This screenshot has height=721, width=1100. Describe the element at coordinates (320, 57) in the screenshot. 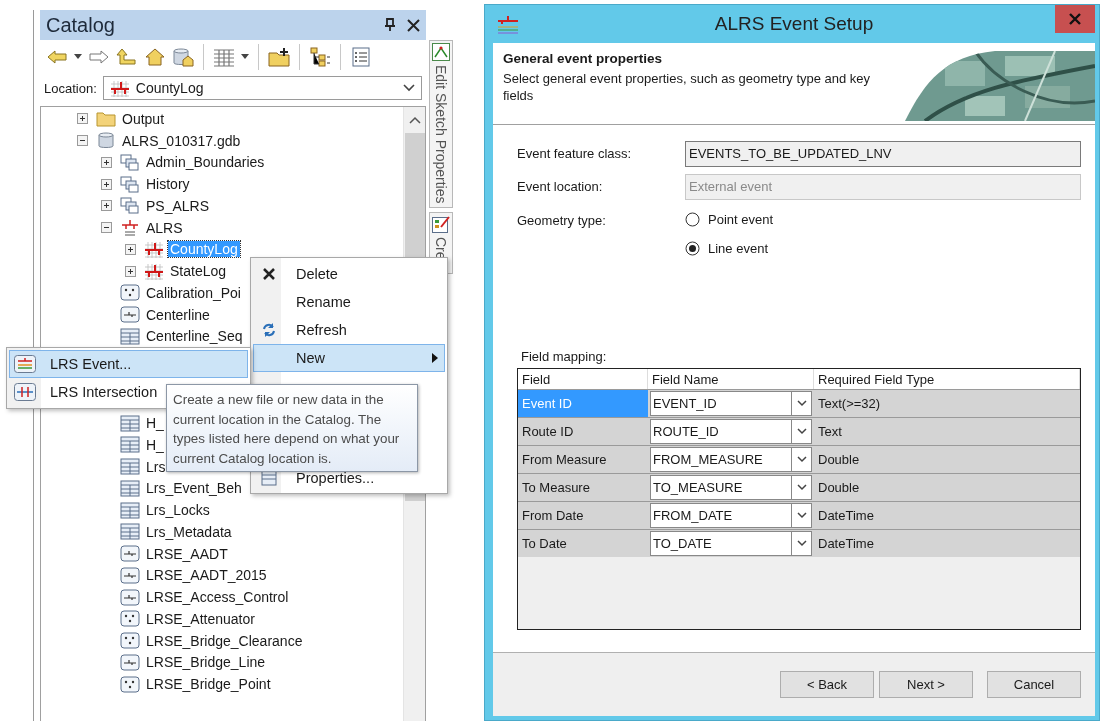

I see `tree-view-icon` at that location.